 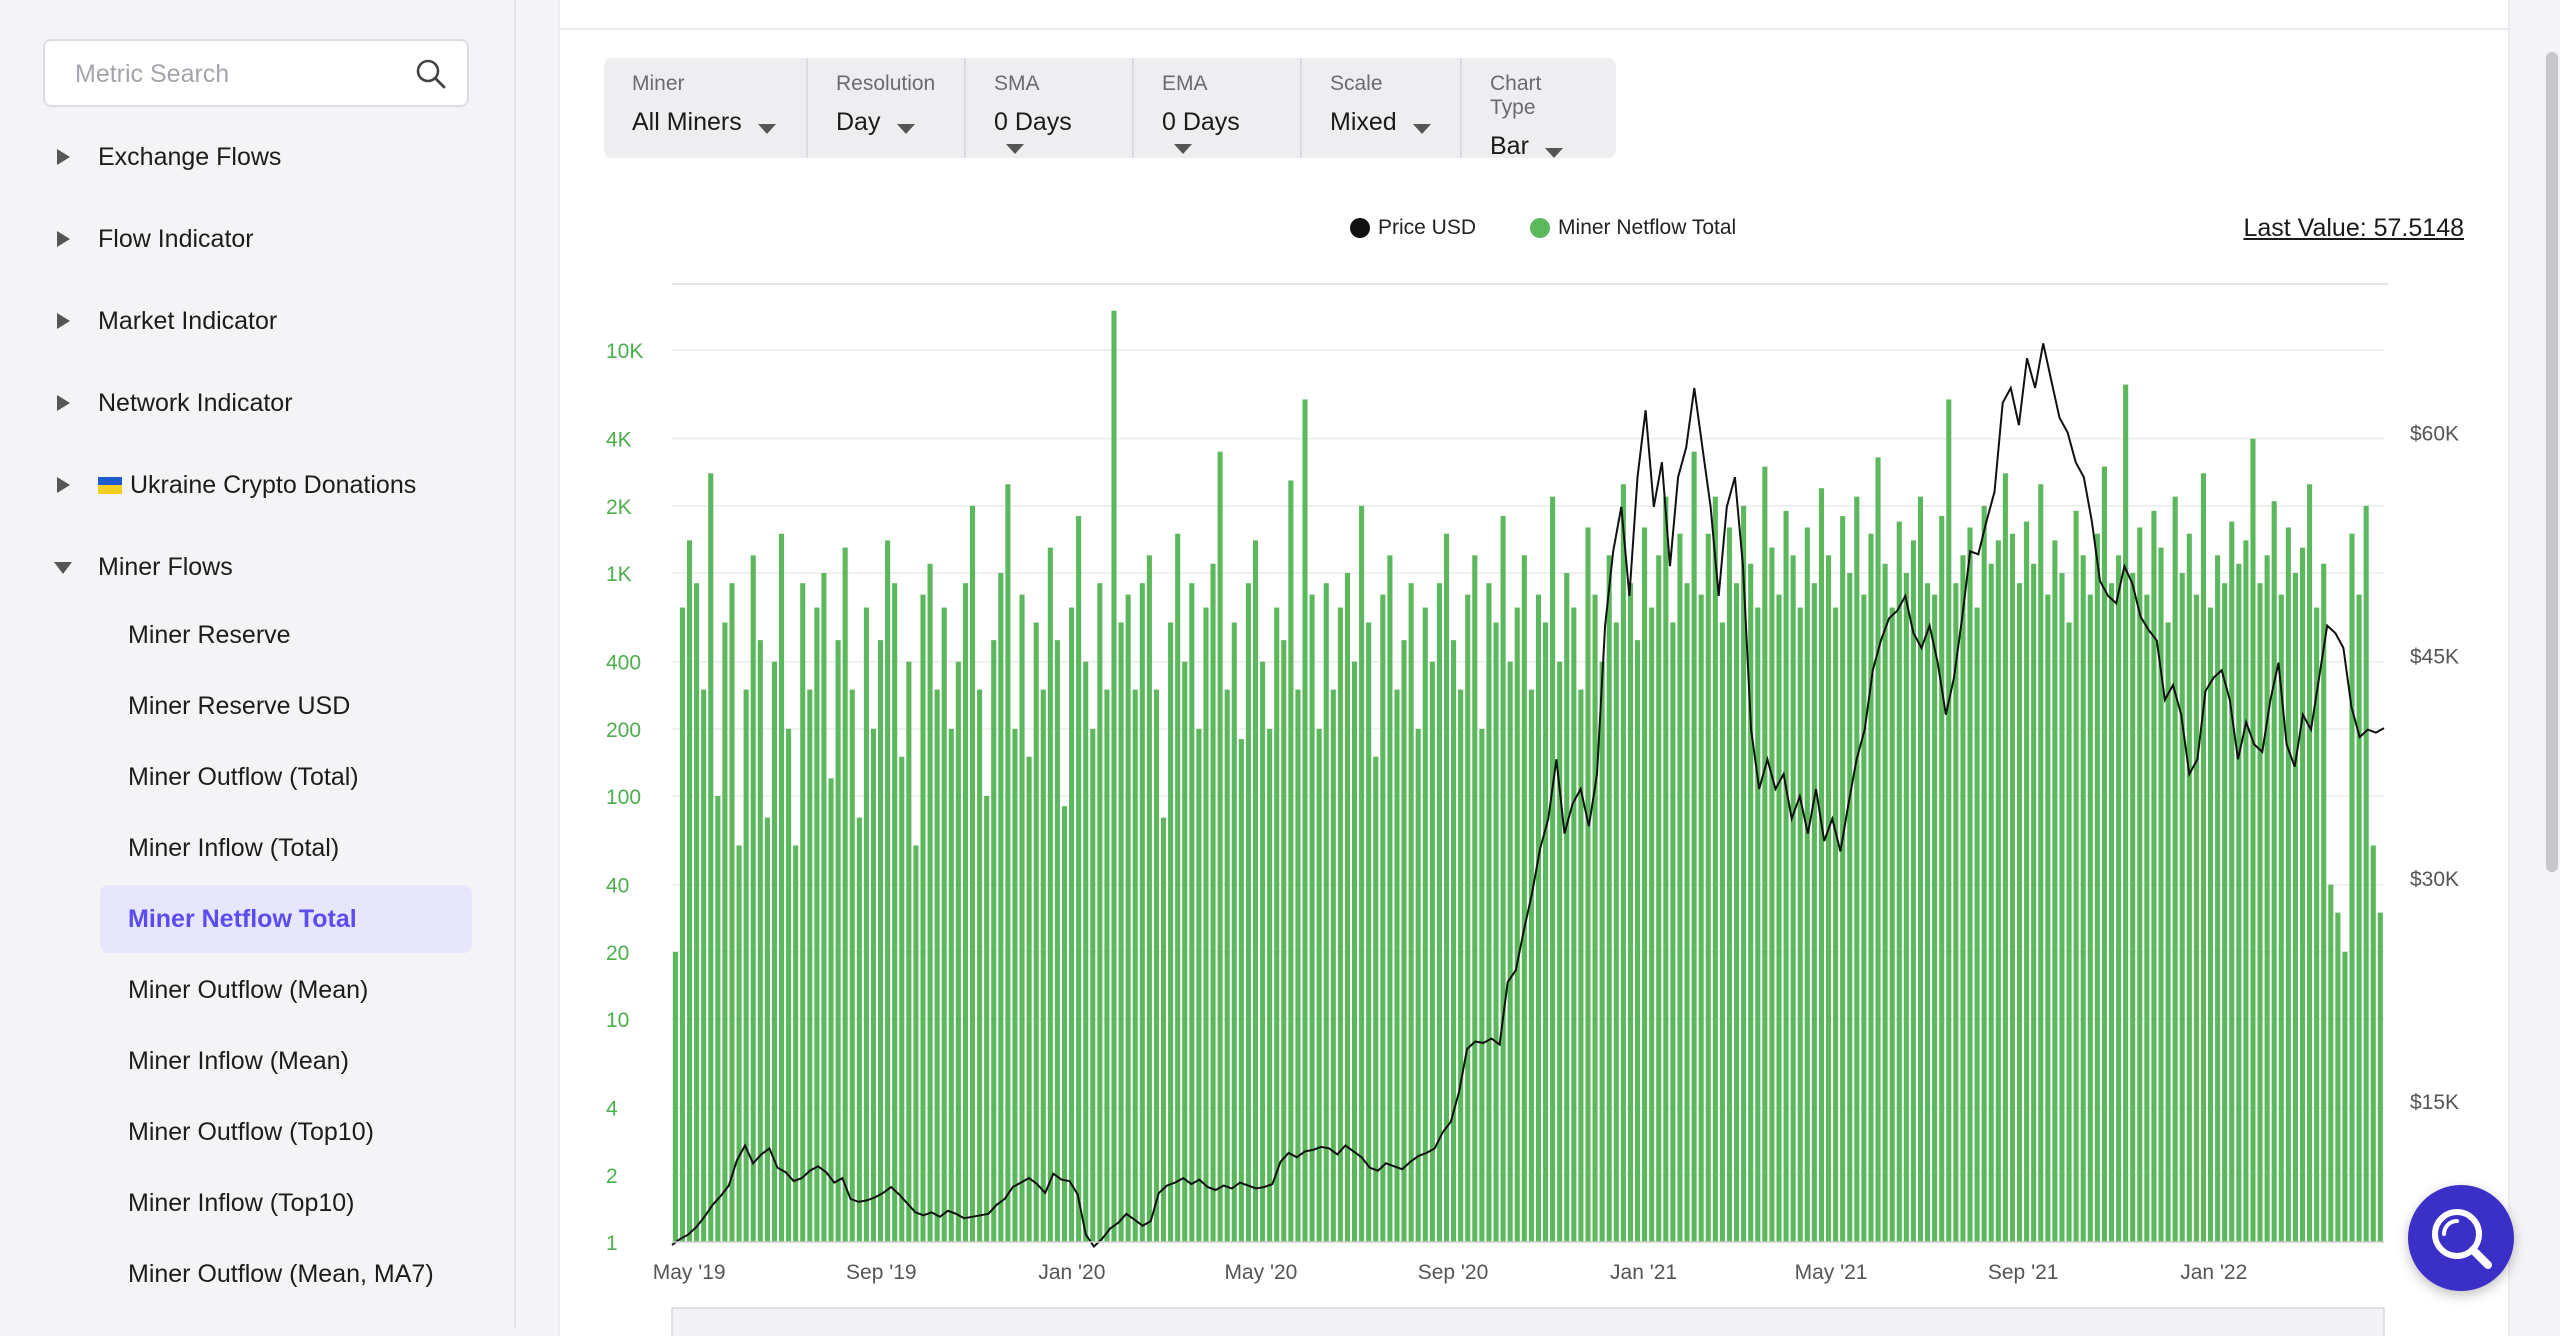 What do you see at coordinates (195, 402) in the screenshot?
I see `sidebar-group-label: Network Indicator` at bounding box center [195, 402].